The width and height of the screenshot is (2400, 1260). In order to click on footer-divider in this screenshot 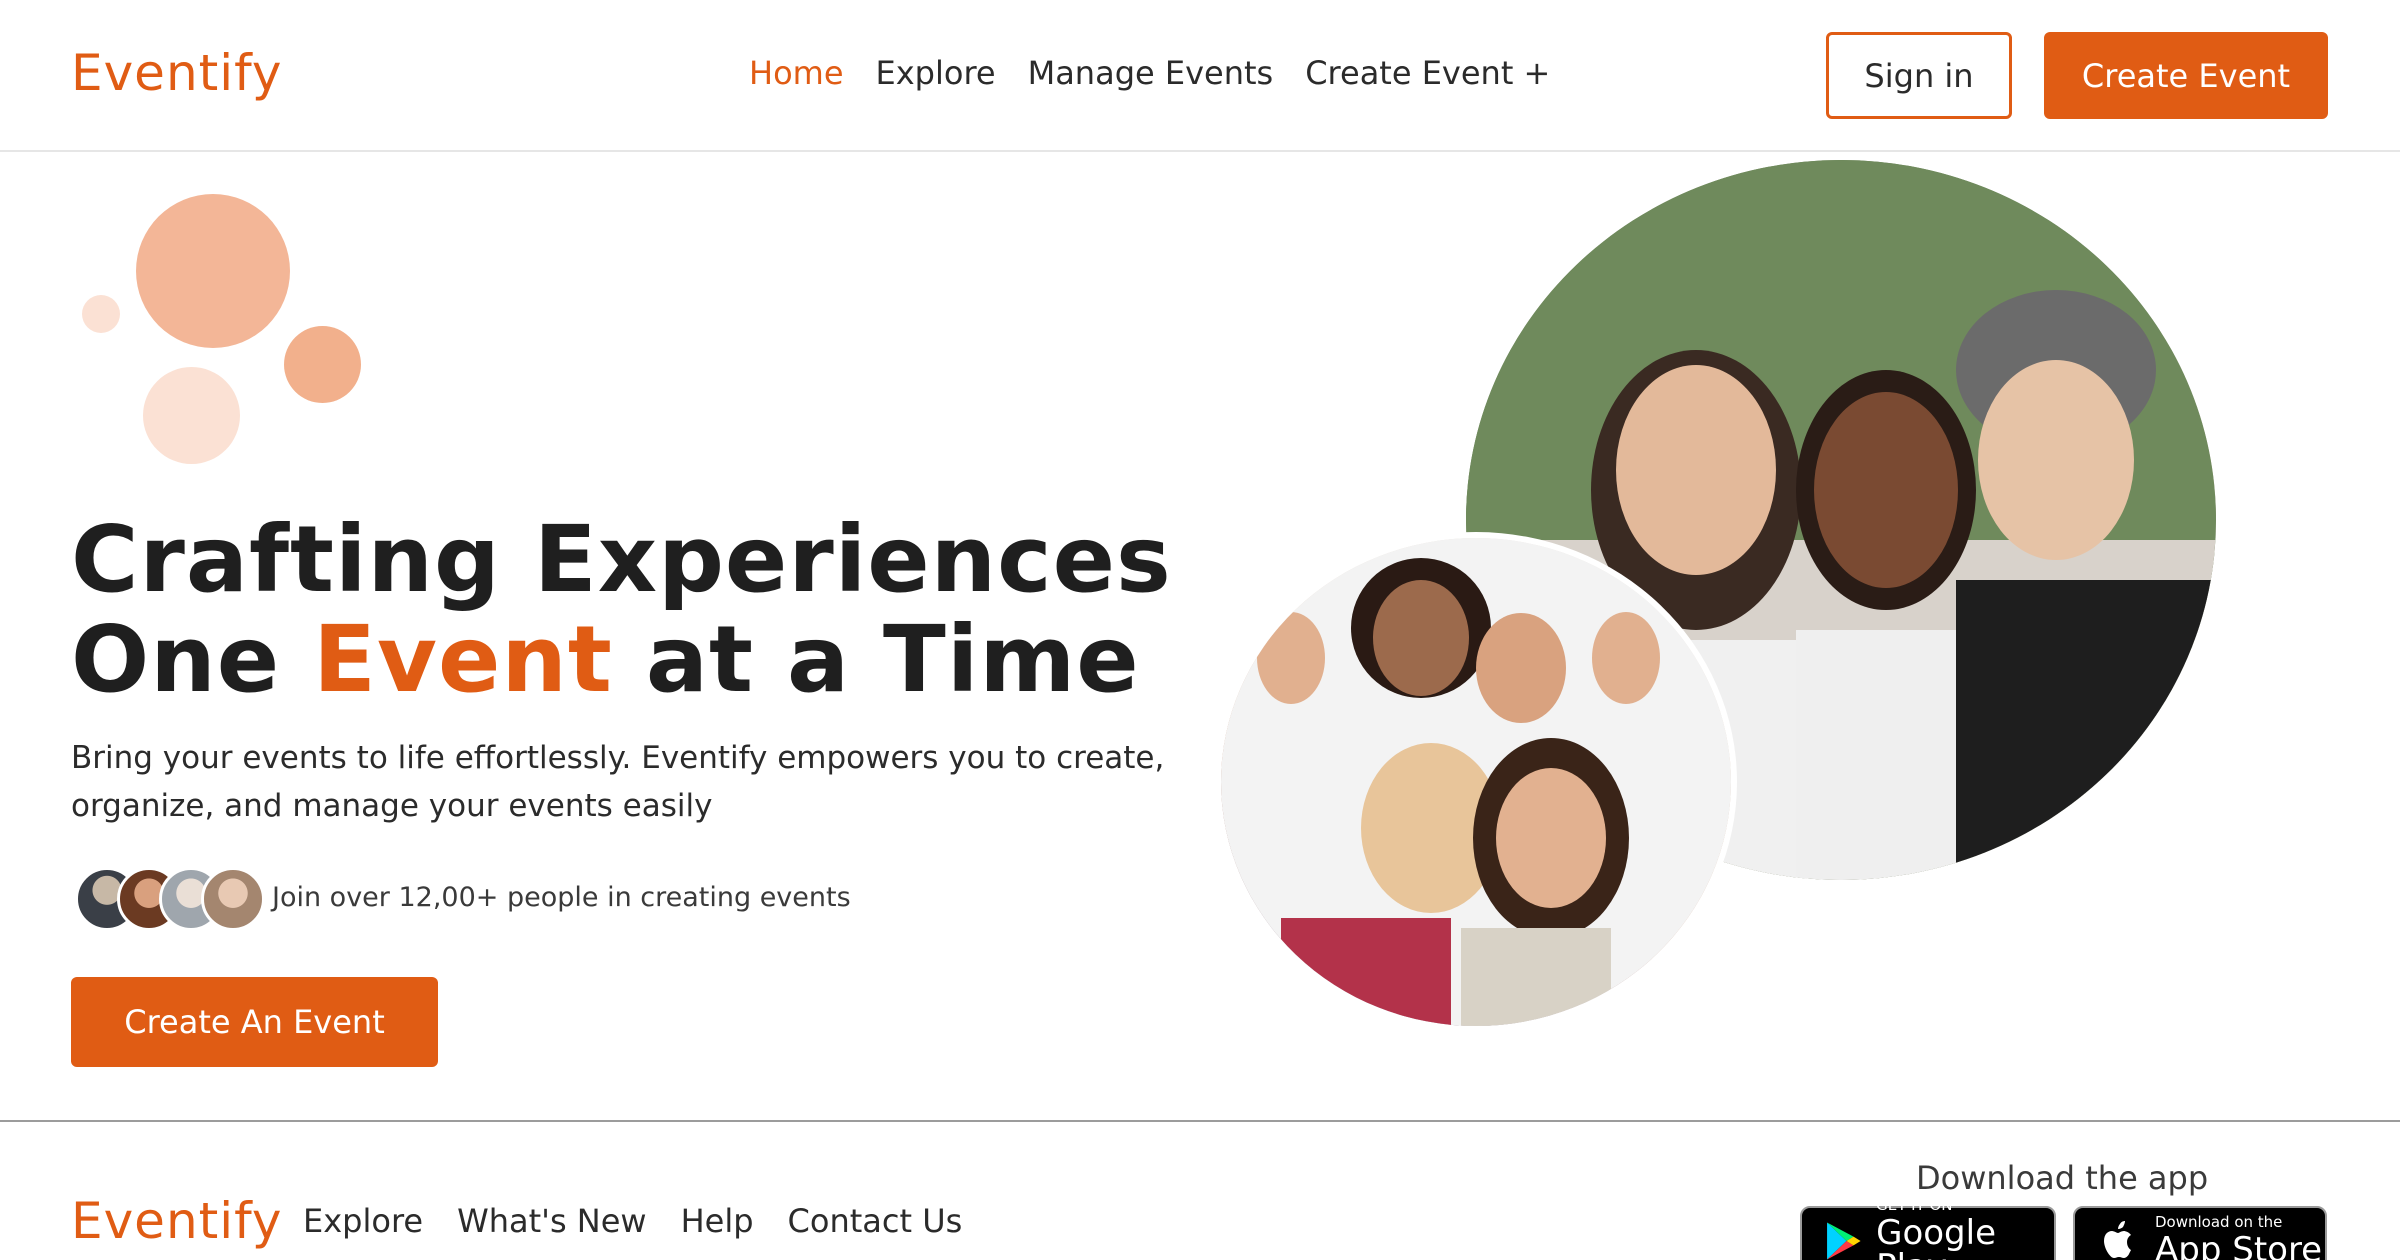, I will do `click(1200, 1121)`.